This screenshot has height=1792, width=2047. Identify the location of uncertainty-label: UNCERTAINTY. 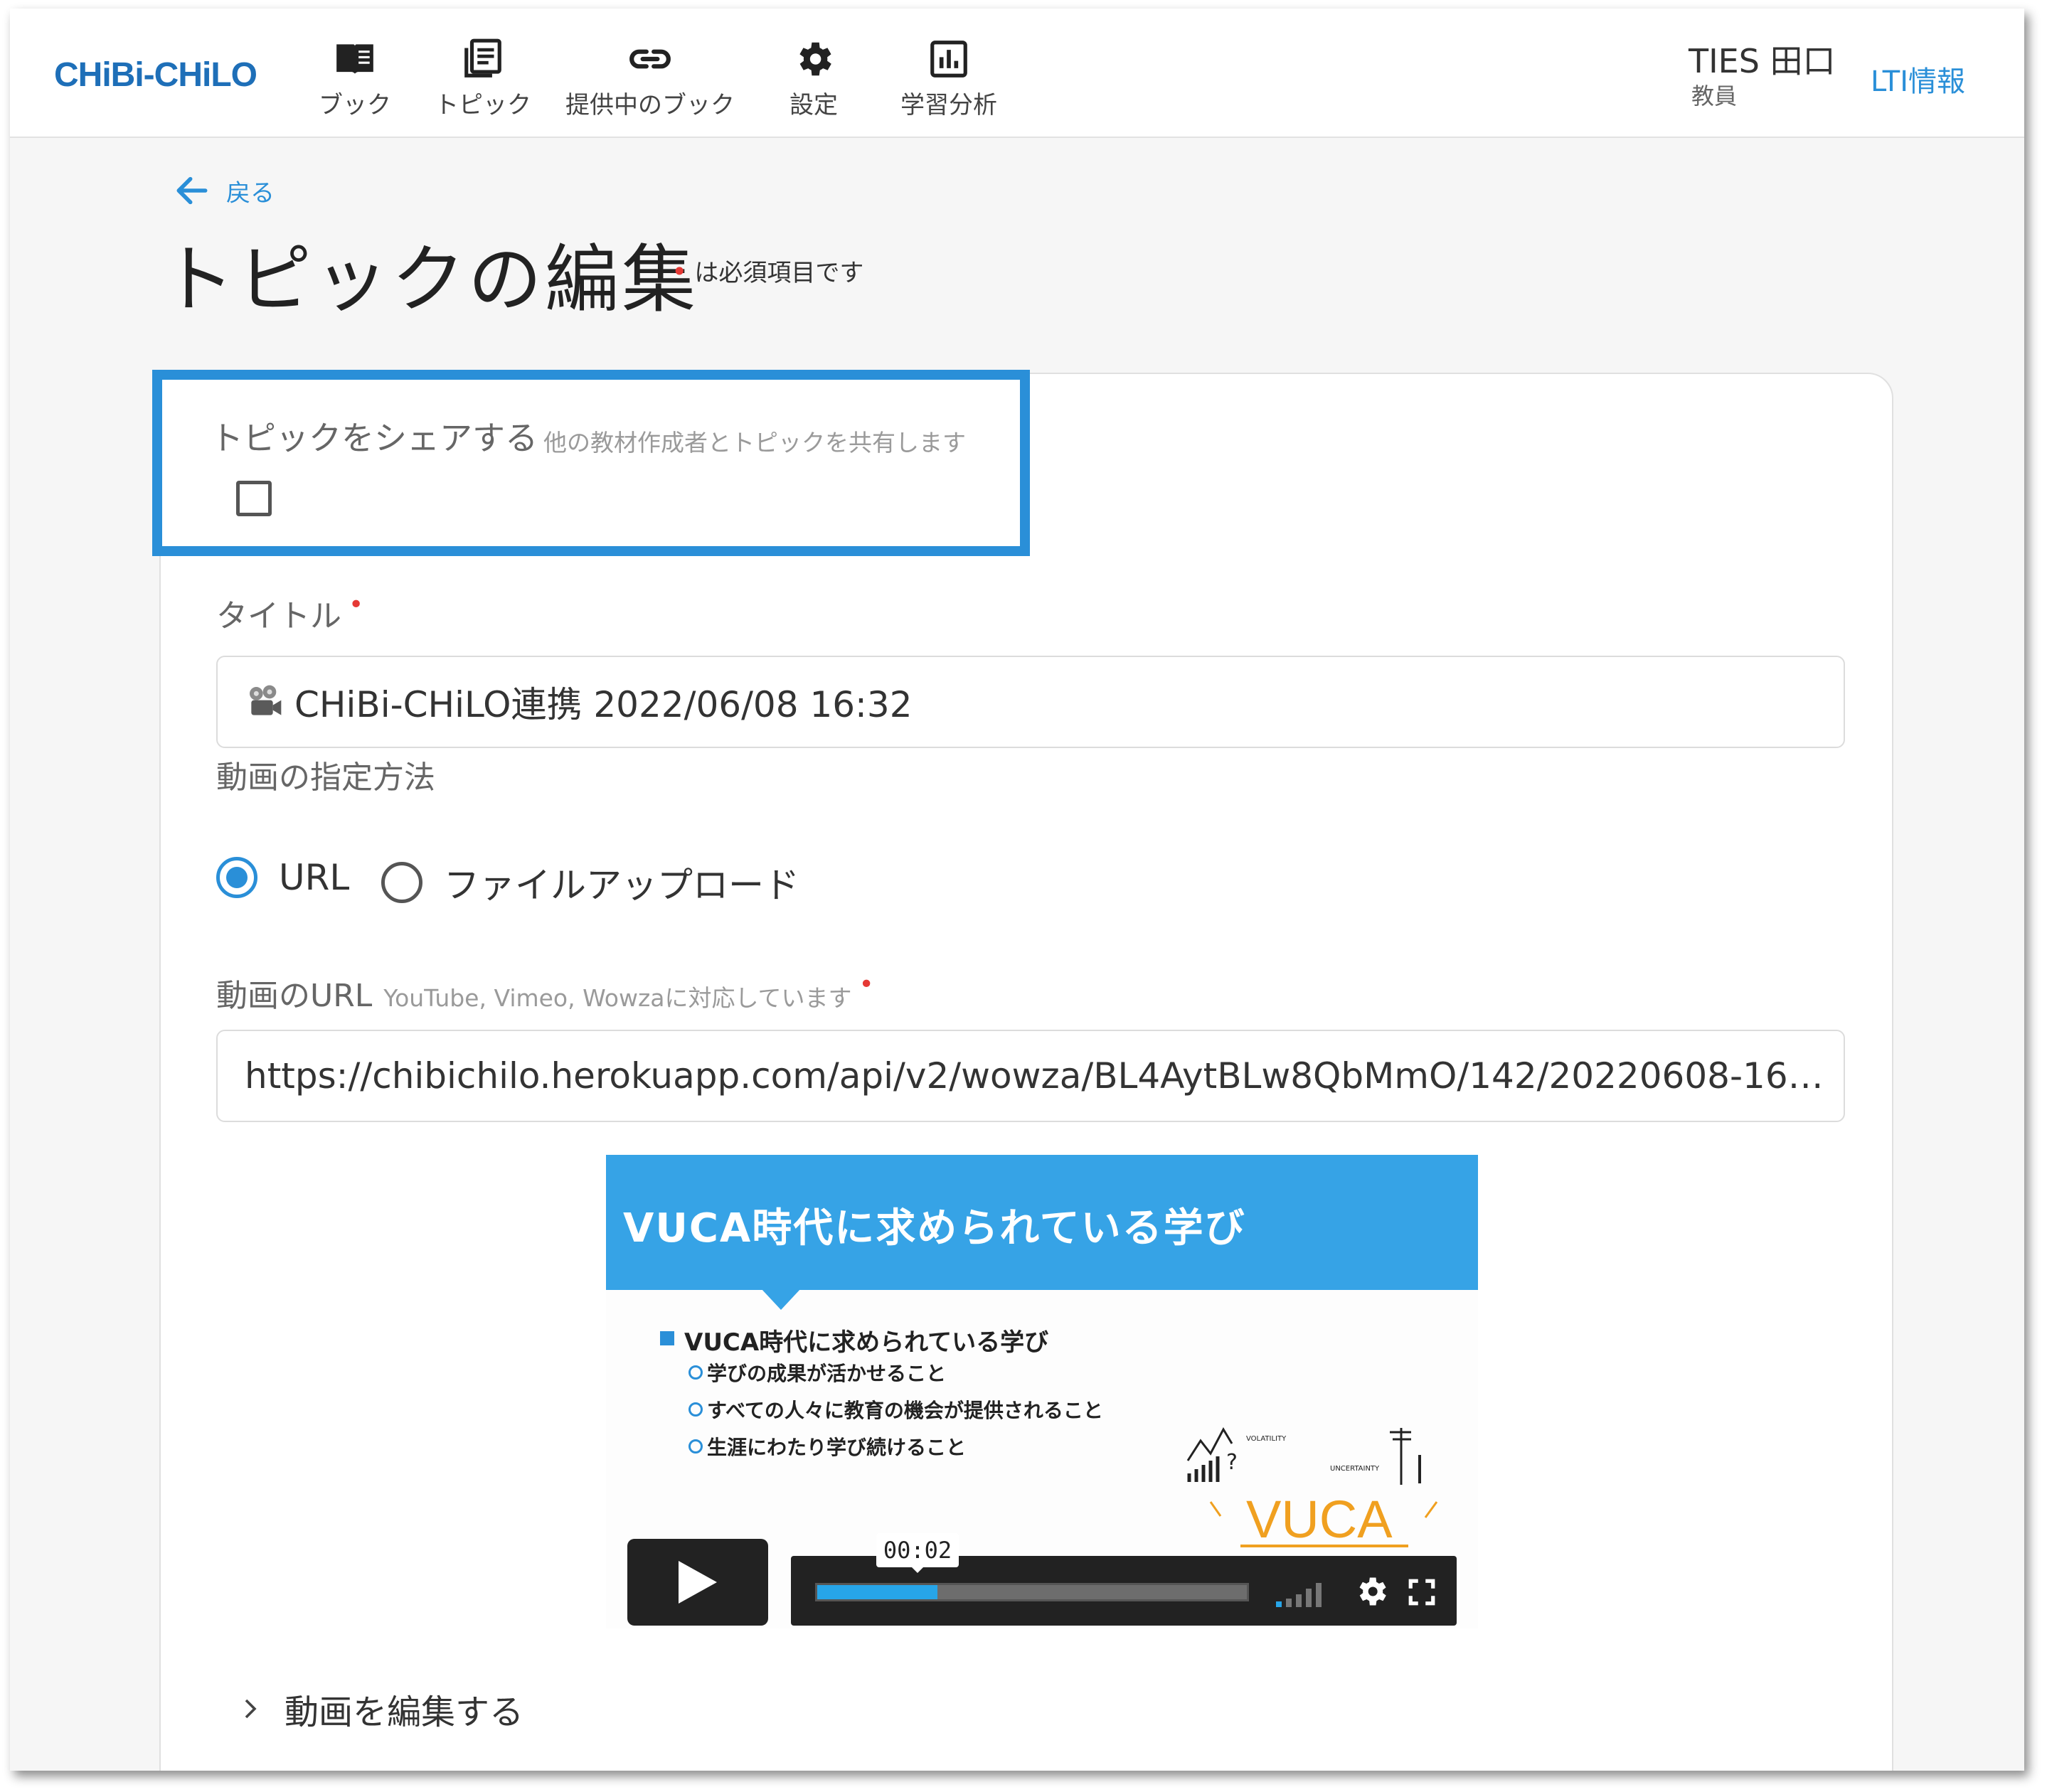
(1355, 1469).